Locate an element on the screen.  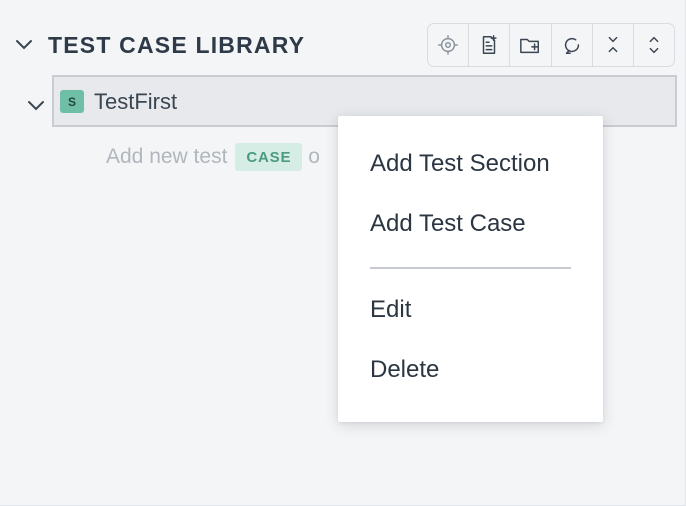
add-new-test-case-row: Add new test CASE o is located at coordinates (213, 157).